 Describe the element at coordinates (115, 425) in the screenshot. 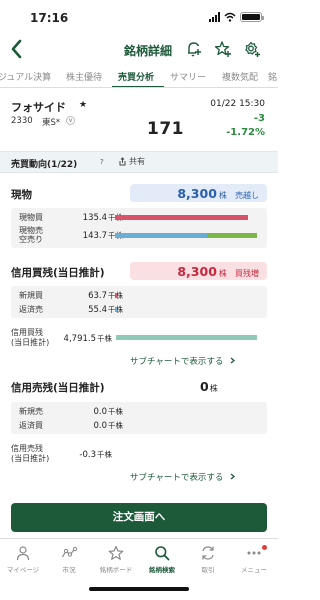

I see `margin-repay-buy-unit: 千株` at that location.